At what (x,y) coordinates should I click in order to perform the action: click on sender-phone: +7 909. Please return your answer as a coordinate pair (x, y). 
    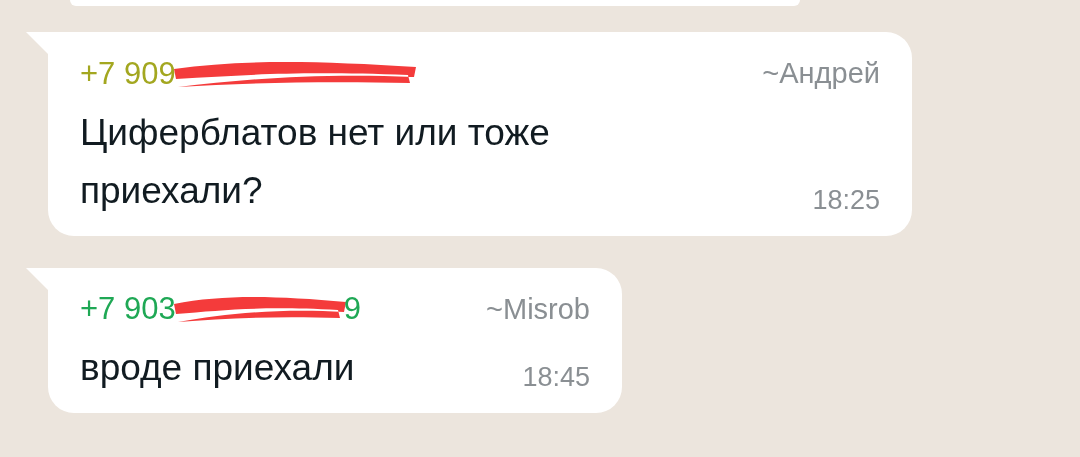
    Looking at the image, I should click on (128, 73).